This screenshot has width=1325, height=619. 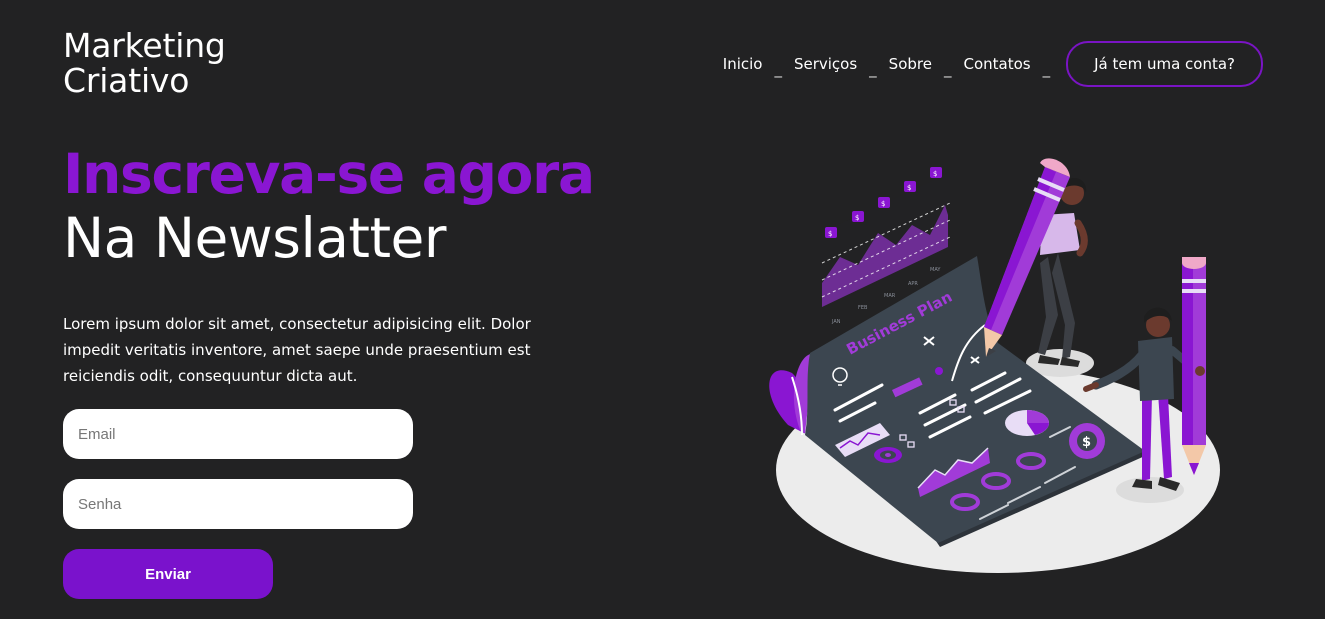 What do you see at coordinates (1164, 64) in the screenshot?
I see `login-button: Já tem uma conta?` at bounding box center [1164, 64].